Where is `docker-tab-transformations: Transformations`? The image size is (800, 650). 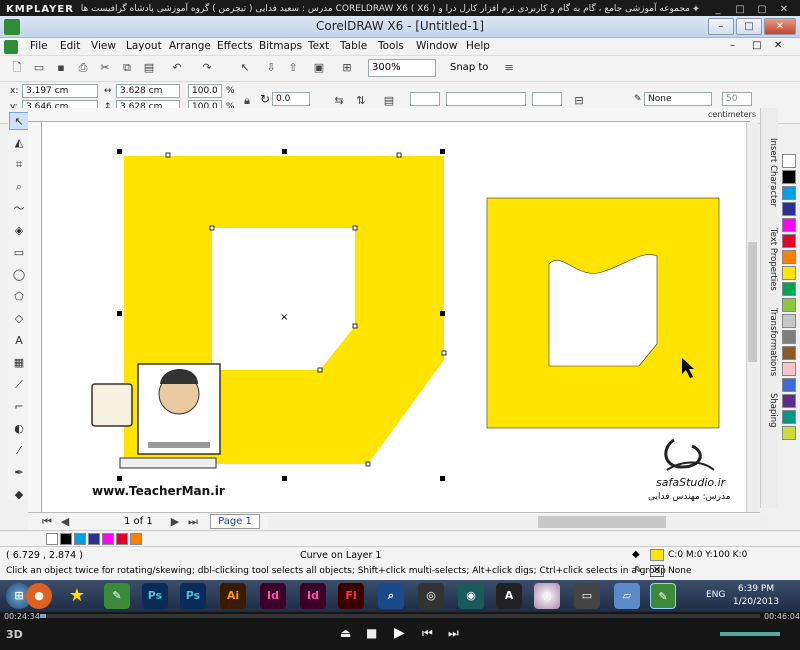
docker-tab-transformations: Transformations is located at coordinates (770, 342).